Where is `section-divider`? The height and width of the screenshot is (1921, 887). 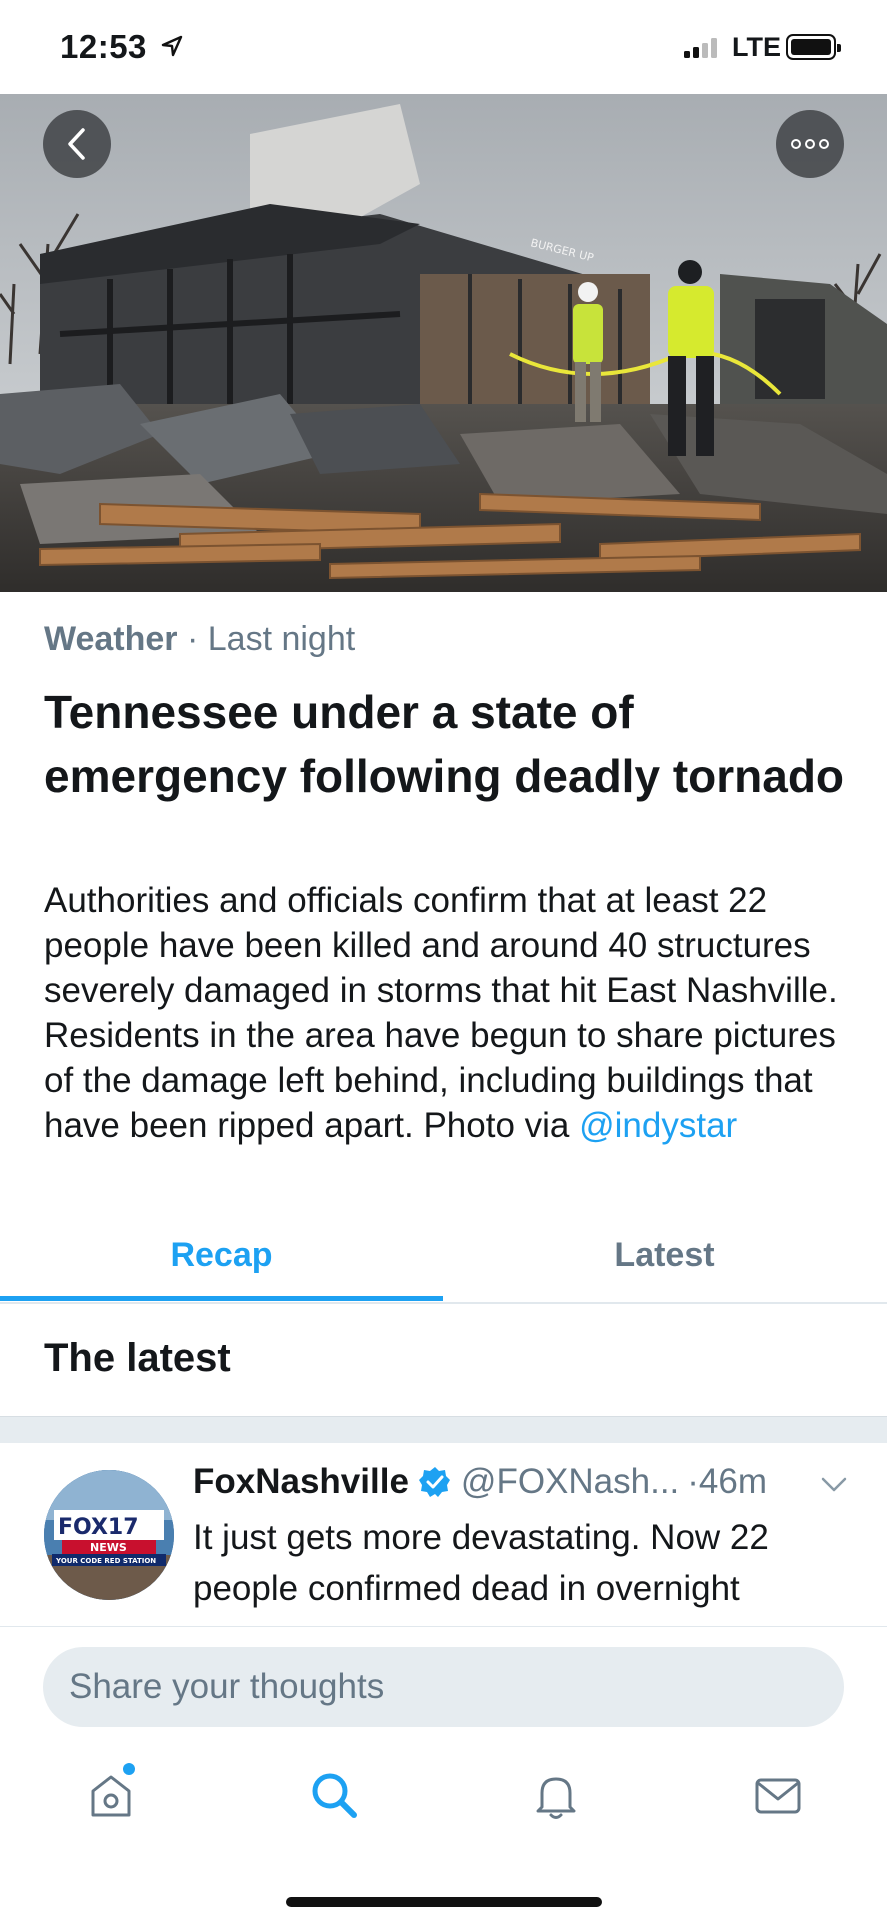
section-divider is located at coordinates (443, 1429).